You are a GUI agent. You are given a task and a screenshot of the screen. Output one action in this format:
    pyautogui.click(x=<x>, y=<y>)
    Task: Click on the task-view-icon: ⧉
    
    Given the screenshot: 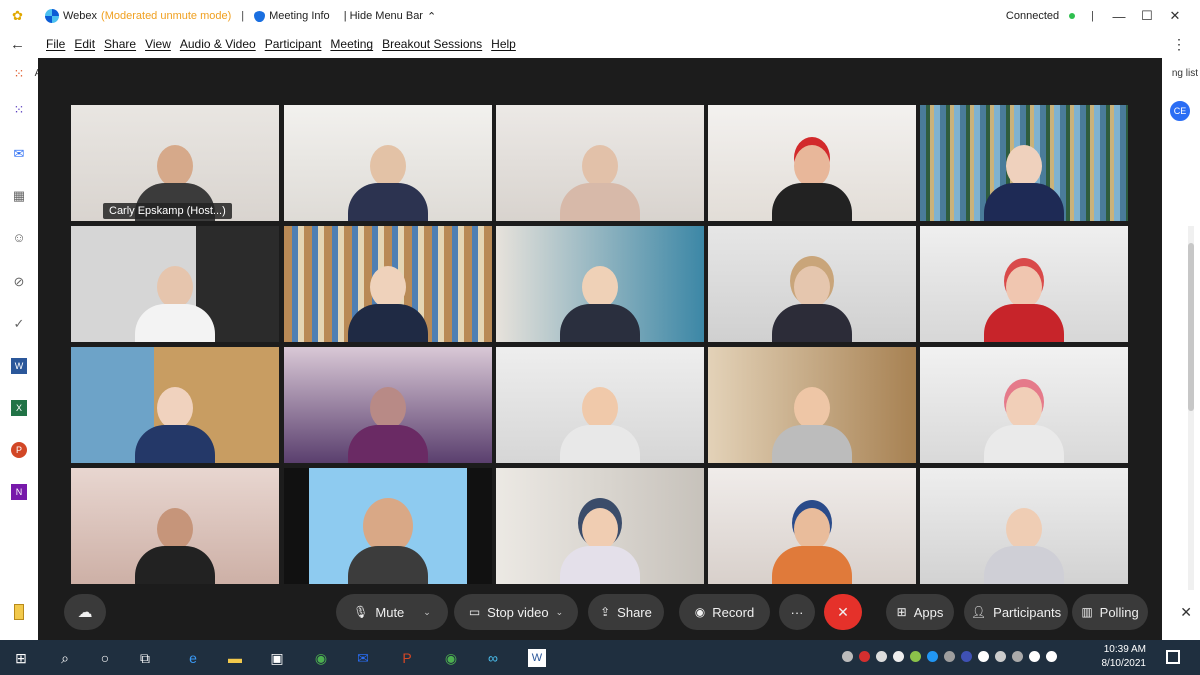 What is the action you would take?
    pyautogui.click(x=145, y=658)
    